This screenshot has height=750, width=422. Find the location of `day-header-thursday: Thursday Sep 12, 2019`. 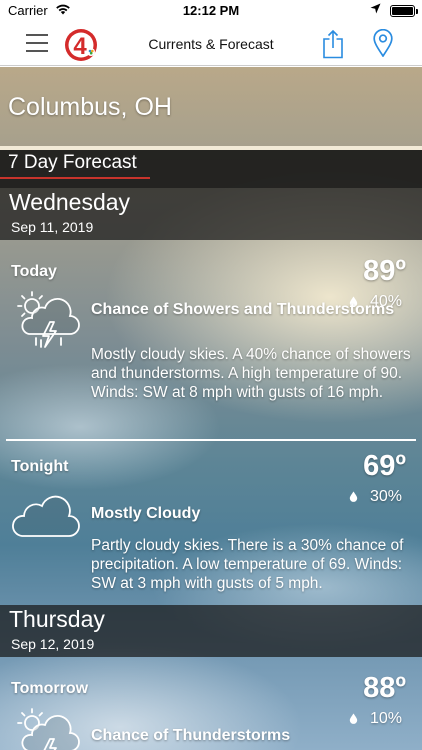

day-header-thursday: Thursday Sep 12, 2019 is located at coordinates (211, 631).